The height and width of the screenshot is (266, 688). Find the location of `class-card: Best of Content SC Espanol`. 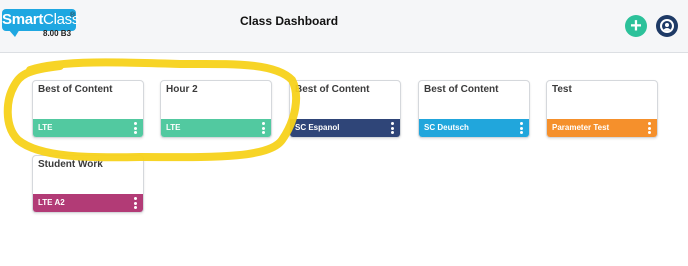

class-card: Best of Content SC Espanol is located at coordinates (345, 109).